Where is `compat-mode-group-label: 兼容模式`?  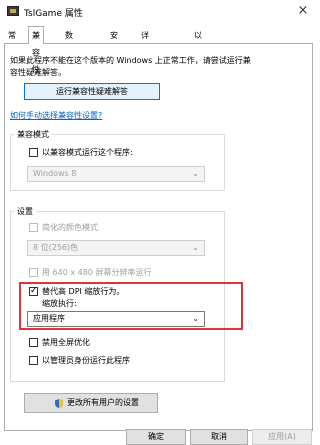 compat-mode-group-label: 兼容模式 is located at coordinates (33, 134).